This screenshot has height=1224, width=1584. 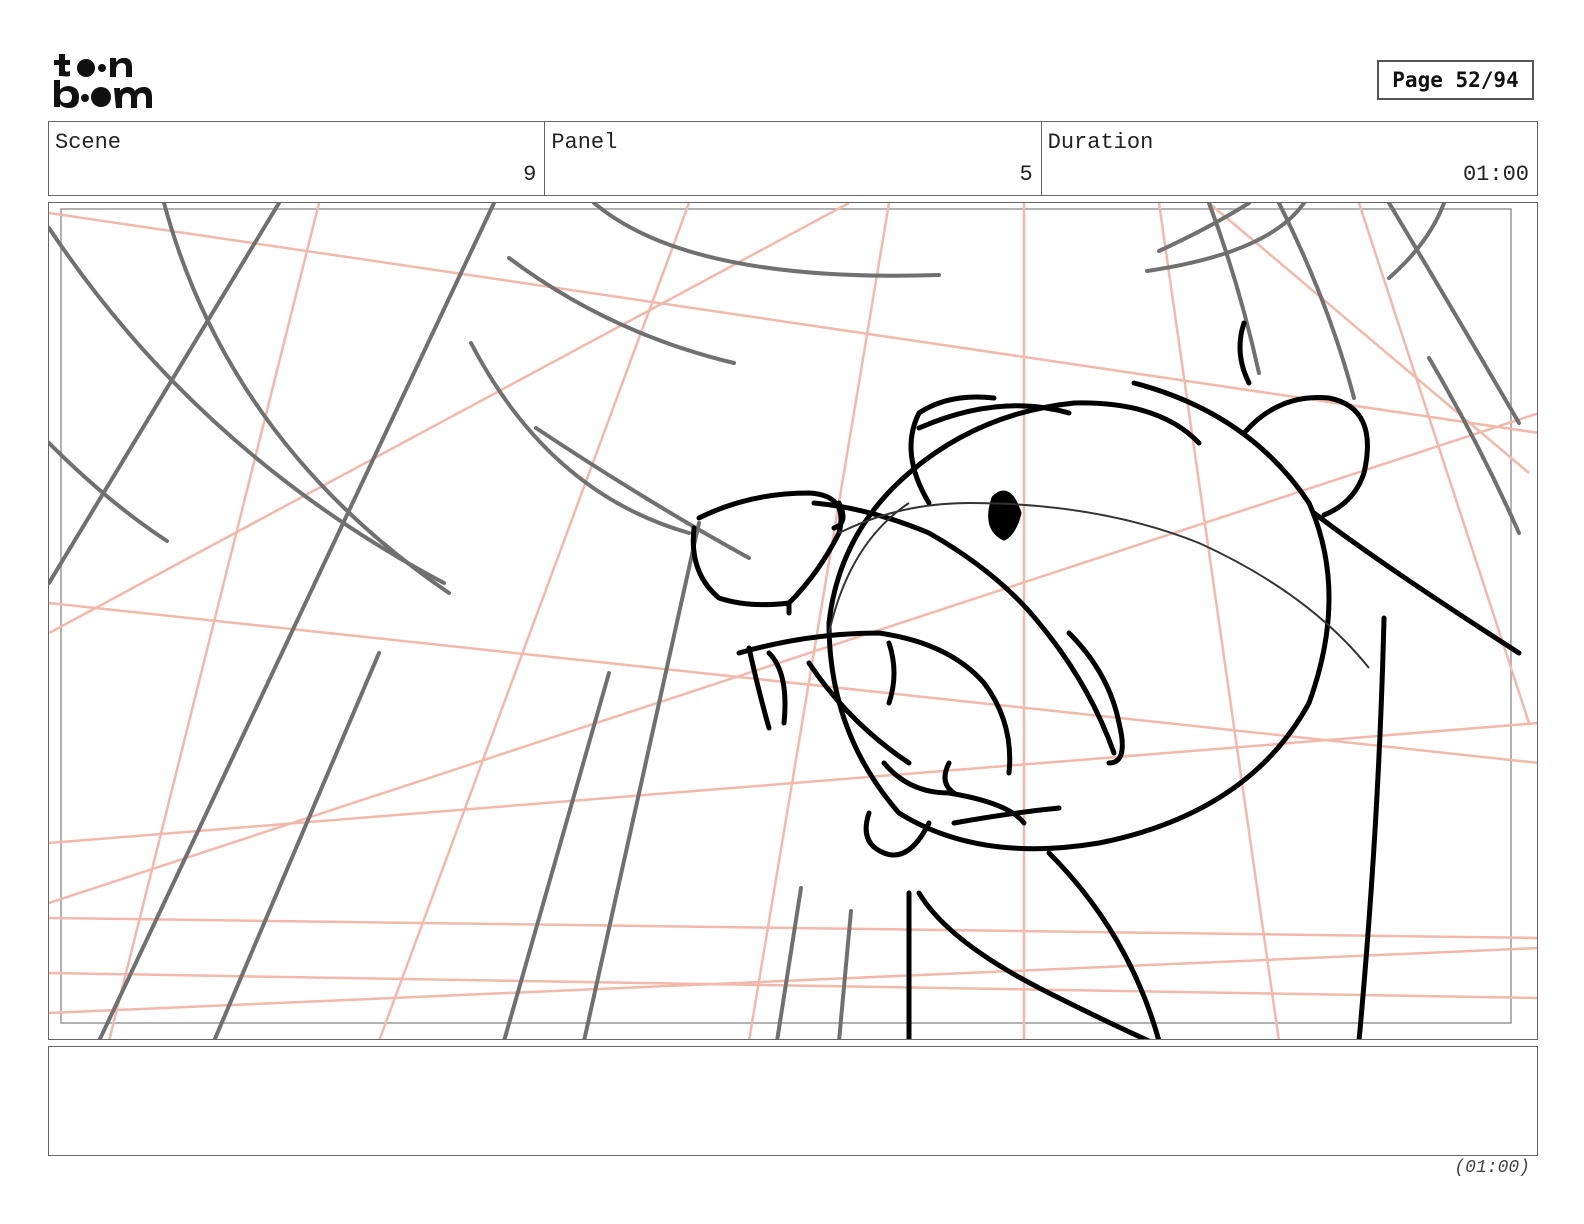 What do you see at coordinates (1289, 158) in the screenshot?
I see `duration-cell: Duration 01:00` at bounding box center [1289, 158].